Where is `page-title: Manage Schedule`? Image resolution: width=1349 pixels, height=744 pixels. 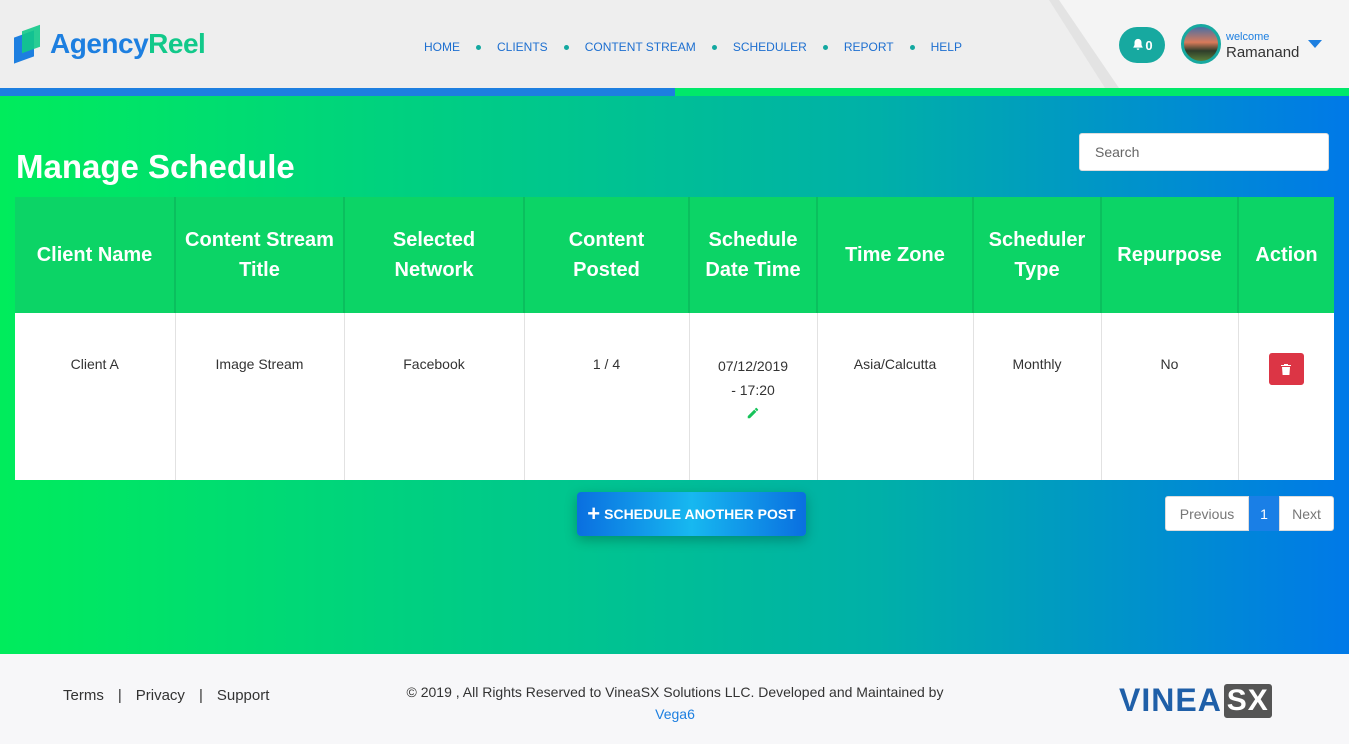
page-title: Manage Schedule is located at coordinates (155, 166).